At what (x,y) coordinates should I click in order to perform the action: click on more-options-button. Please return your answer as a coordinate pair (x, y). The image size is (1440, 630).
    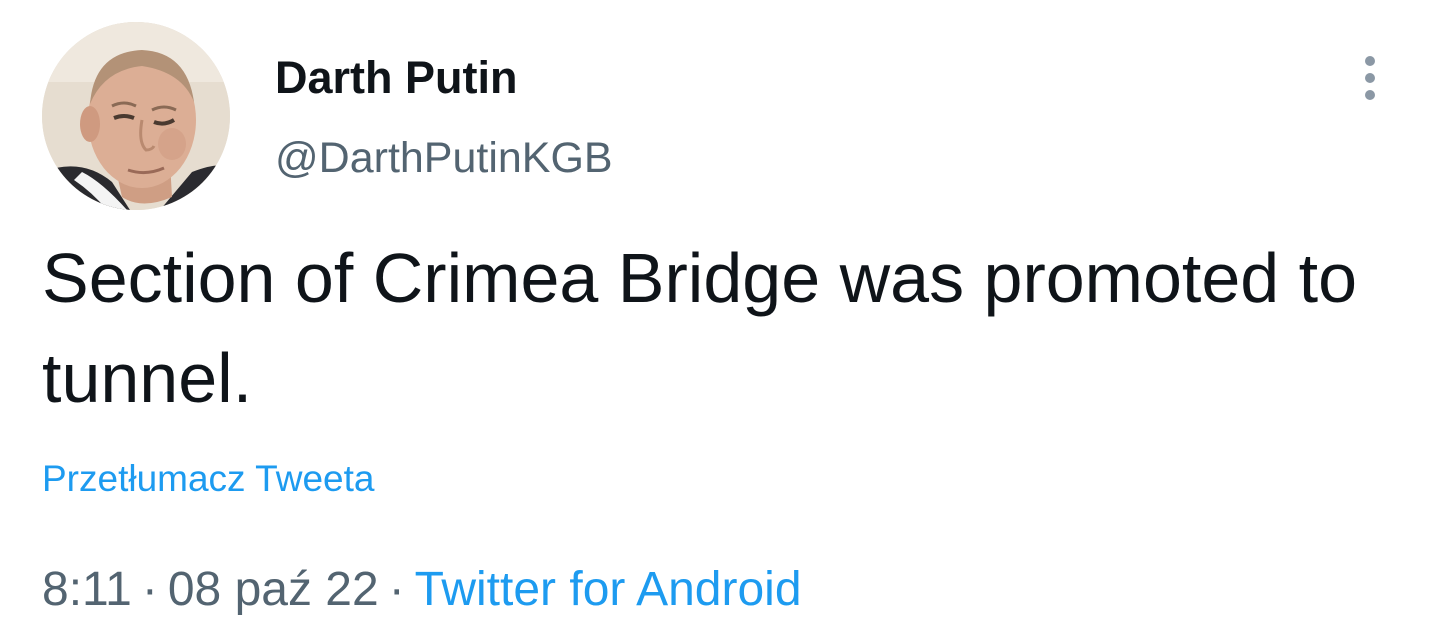
    Looking at the image, I should click on (1370, 78).